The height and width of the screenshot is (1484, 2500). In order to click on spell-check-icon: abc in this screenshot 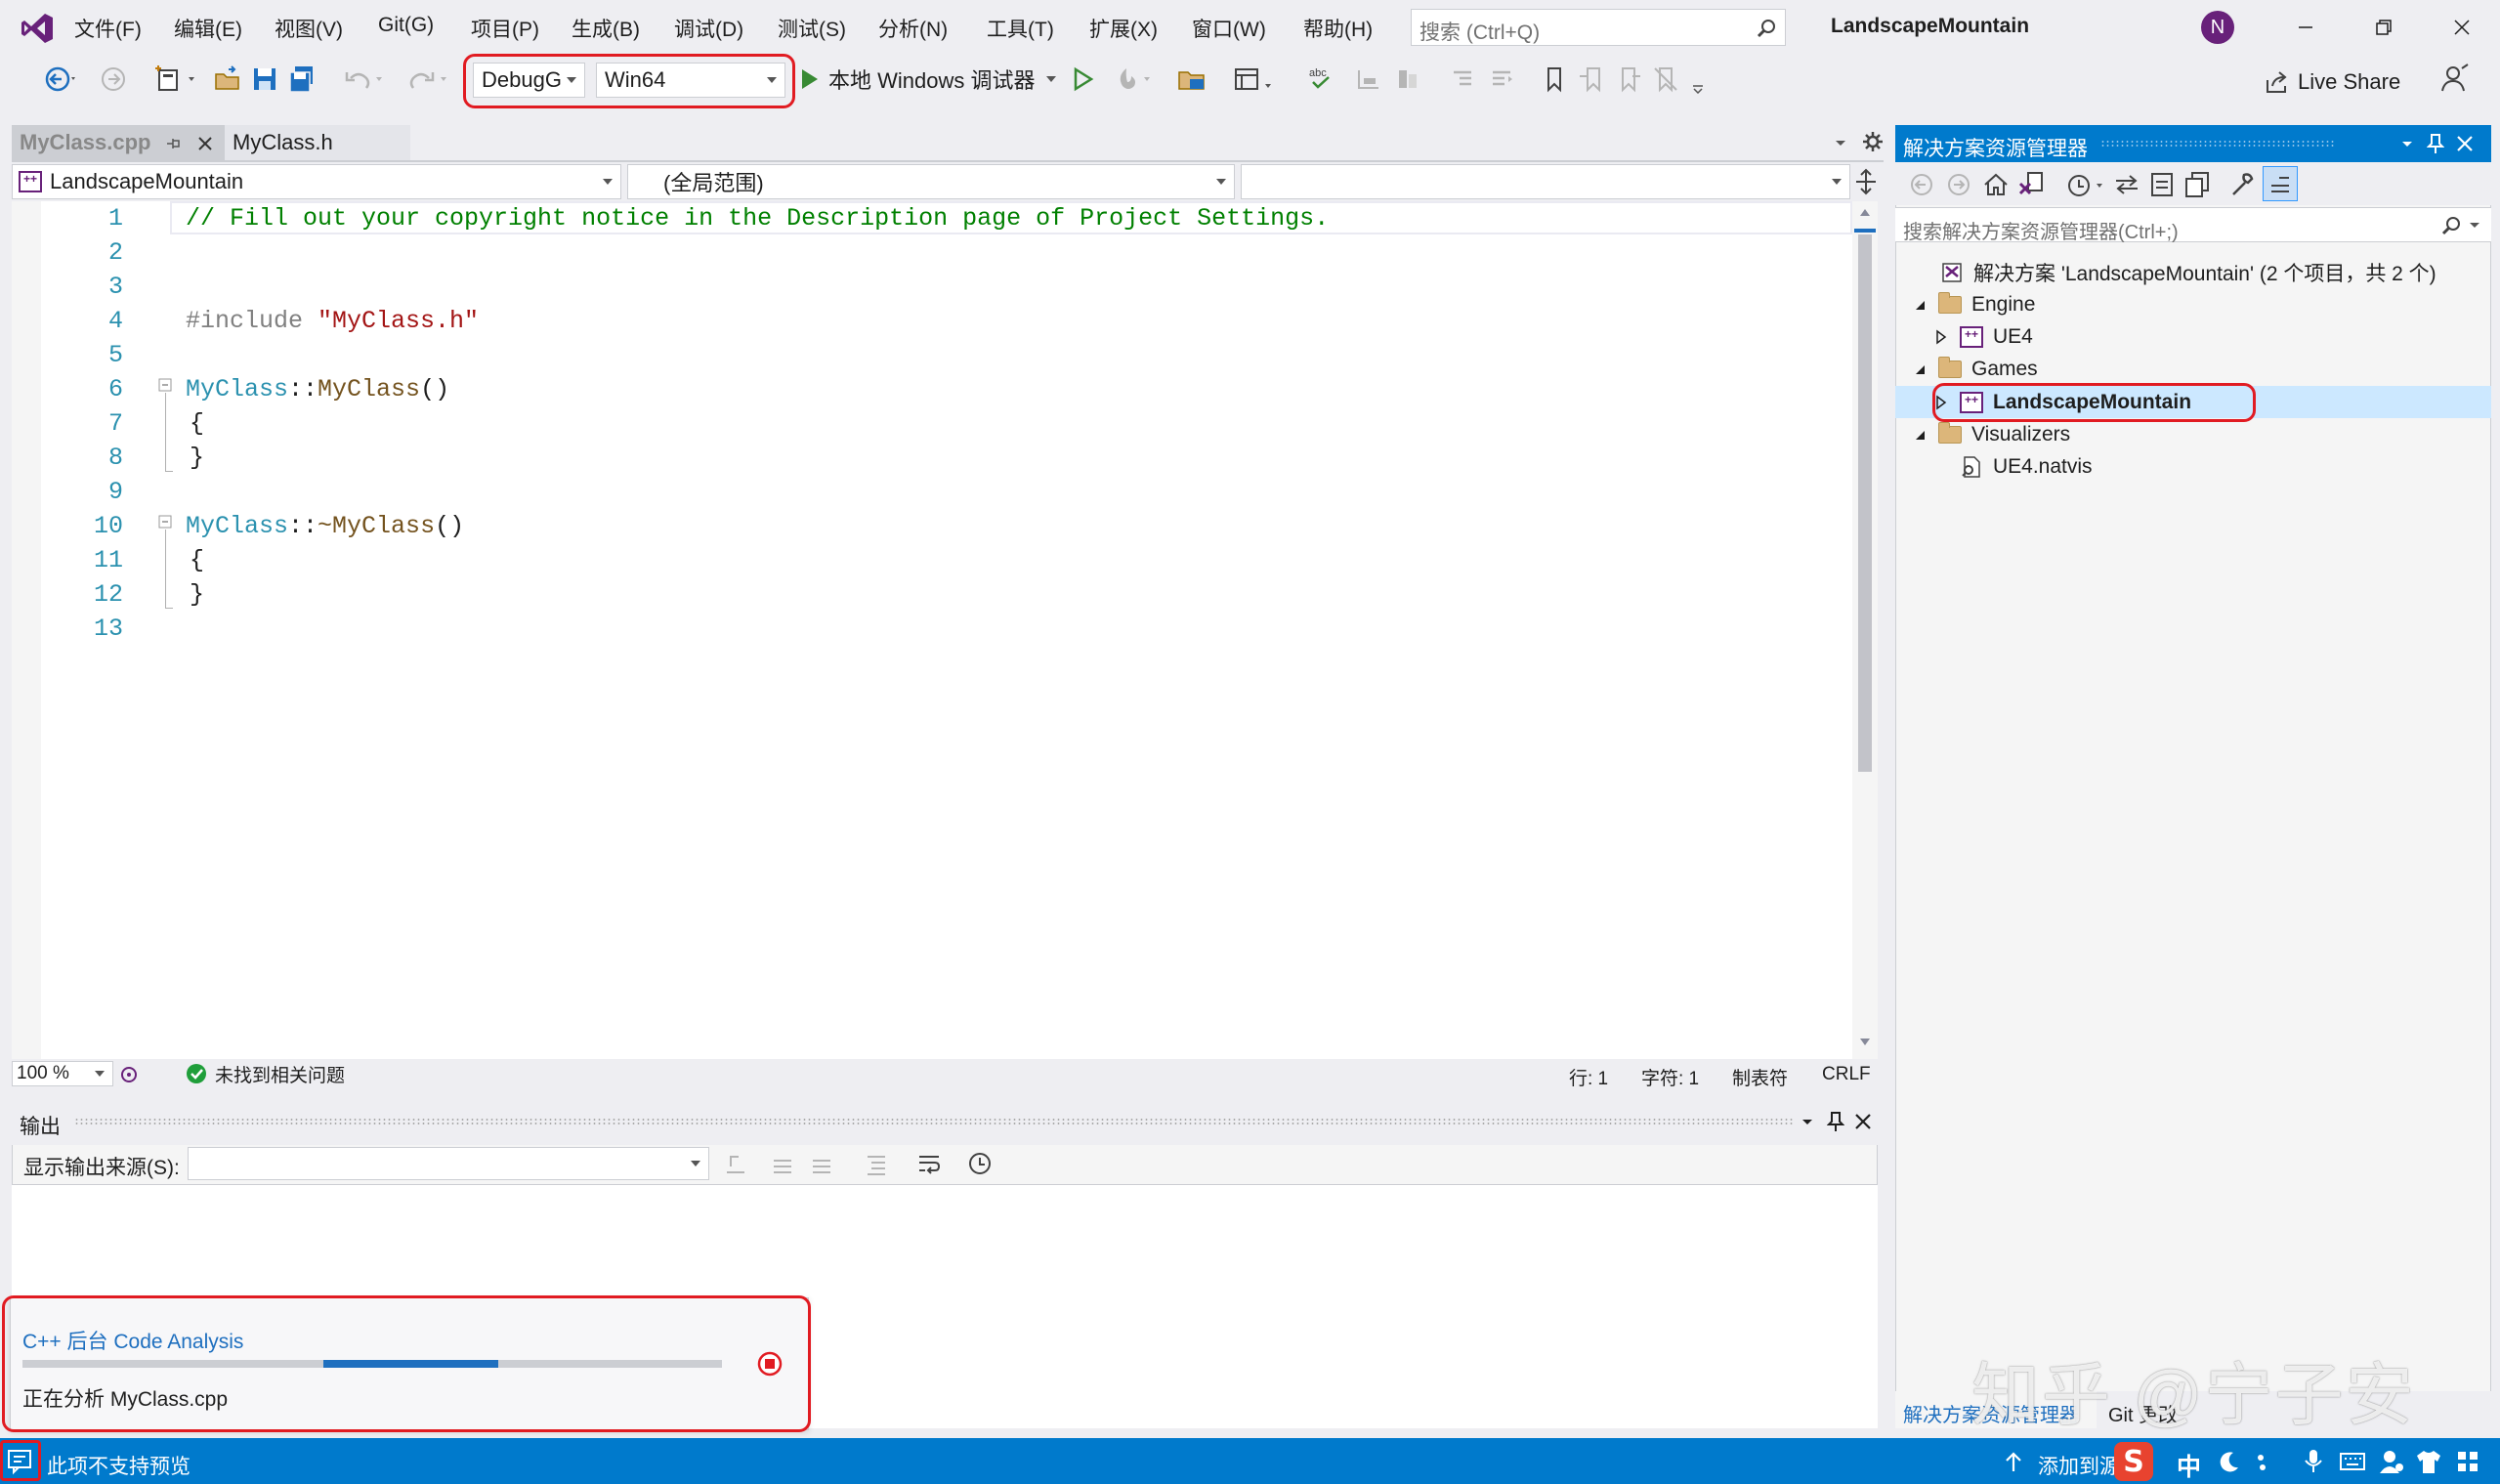, I will do `click(1320, 79)`.